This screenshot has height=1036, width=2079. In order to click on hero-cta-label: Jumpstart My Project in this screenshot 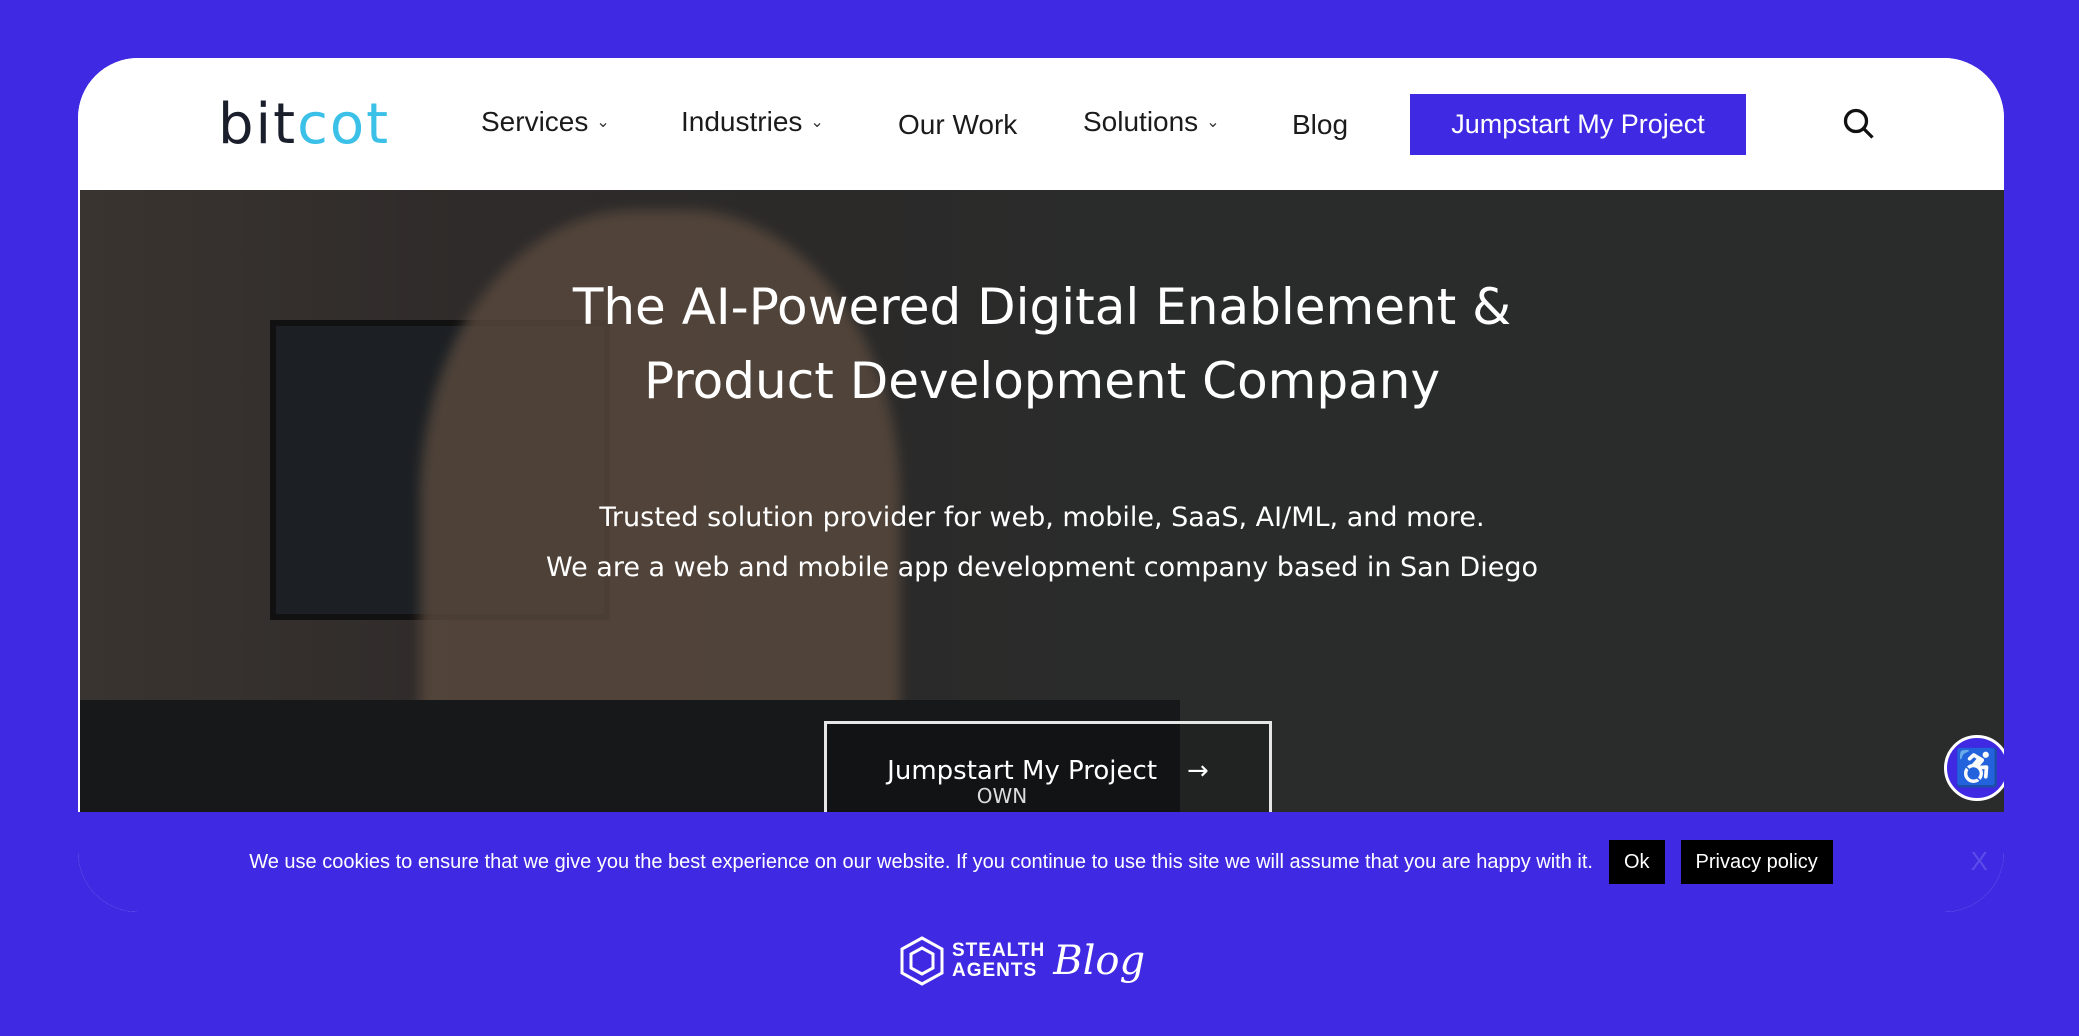, I will do `click(1022, 771)`.